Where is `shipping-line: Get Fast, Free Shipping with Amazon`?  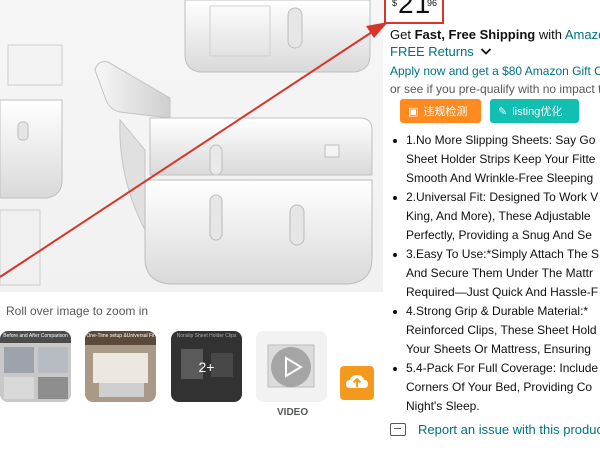
shipping-line: Get Fast, Free Shipping with Amazon is located at coordinates (495, 34).